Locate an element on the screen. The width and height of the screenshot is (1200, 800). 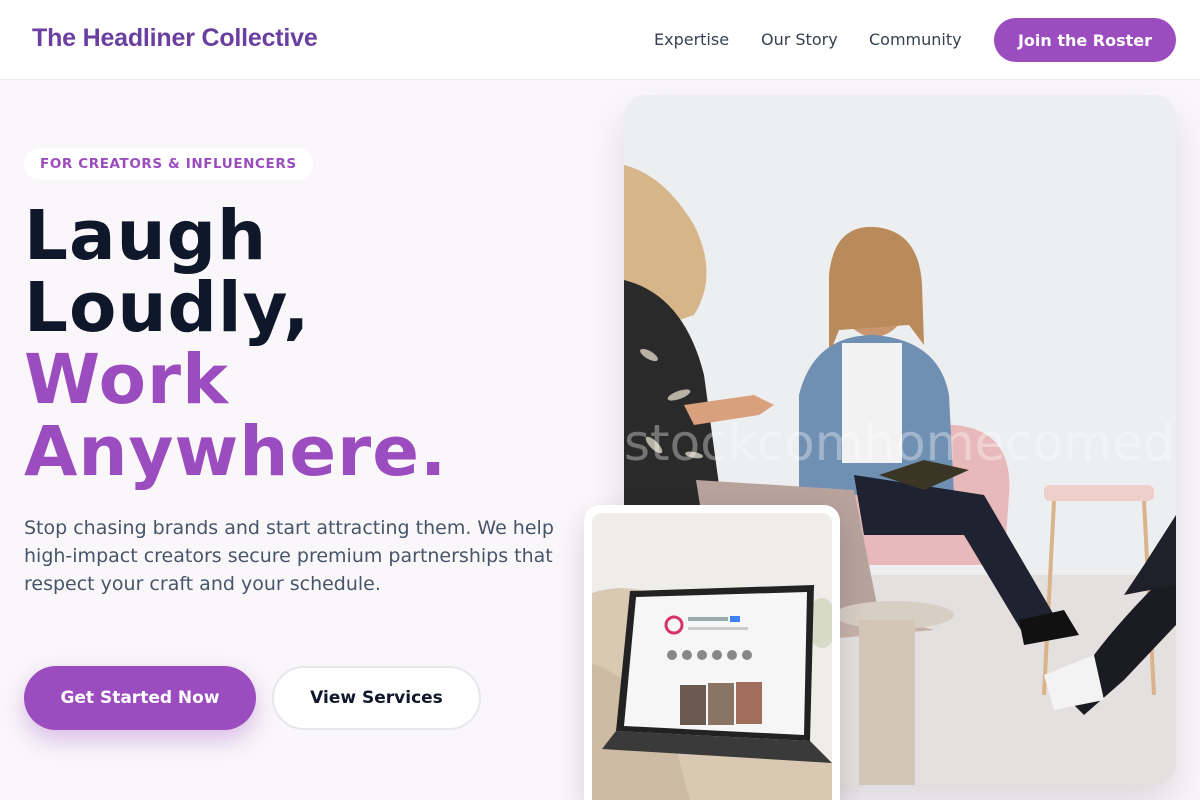
headline-line-2: Loudly, is located at coordinates (167, 308).